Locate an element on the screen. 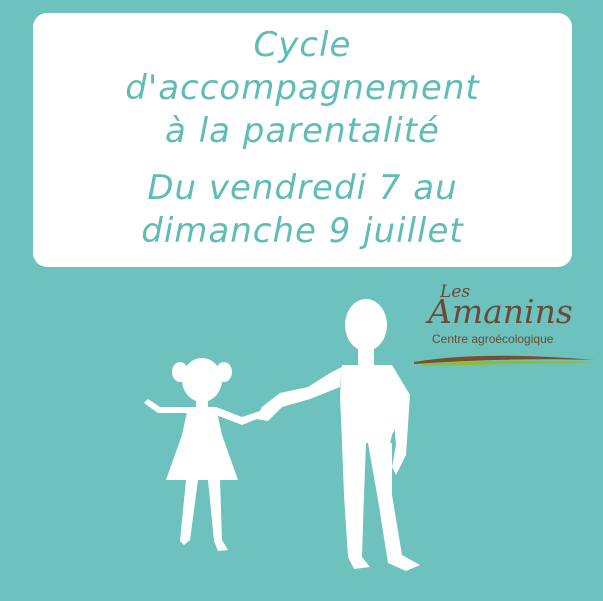  child-figure is located at coordinates (203, 454).